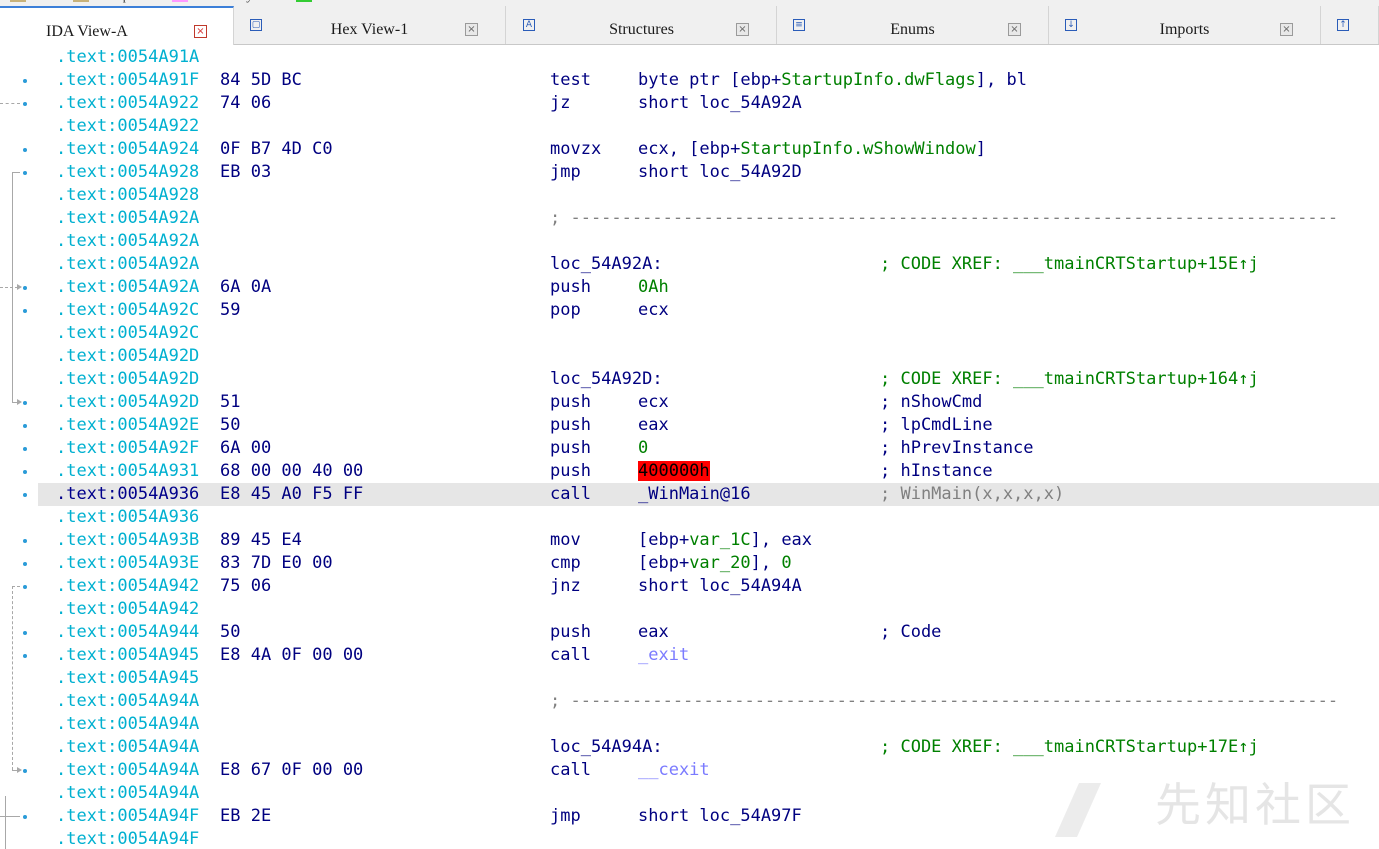 This screenshot has height=849, width=1379. I want to click on listing-row: .text:0054A928 EB 03 jmp short loc_54A92D, so click(708, 172).